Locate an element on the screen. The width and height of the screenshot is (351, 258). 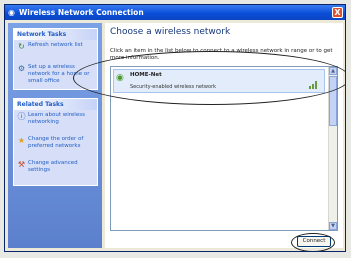
info-icon: ⓘ is located at coordinates (21, 116).